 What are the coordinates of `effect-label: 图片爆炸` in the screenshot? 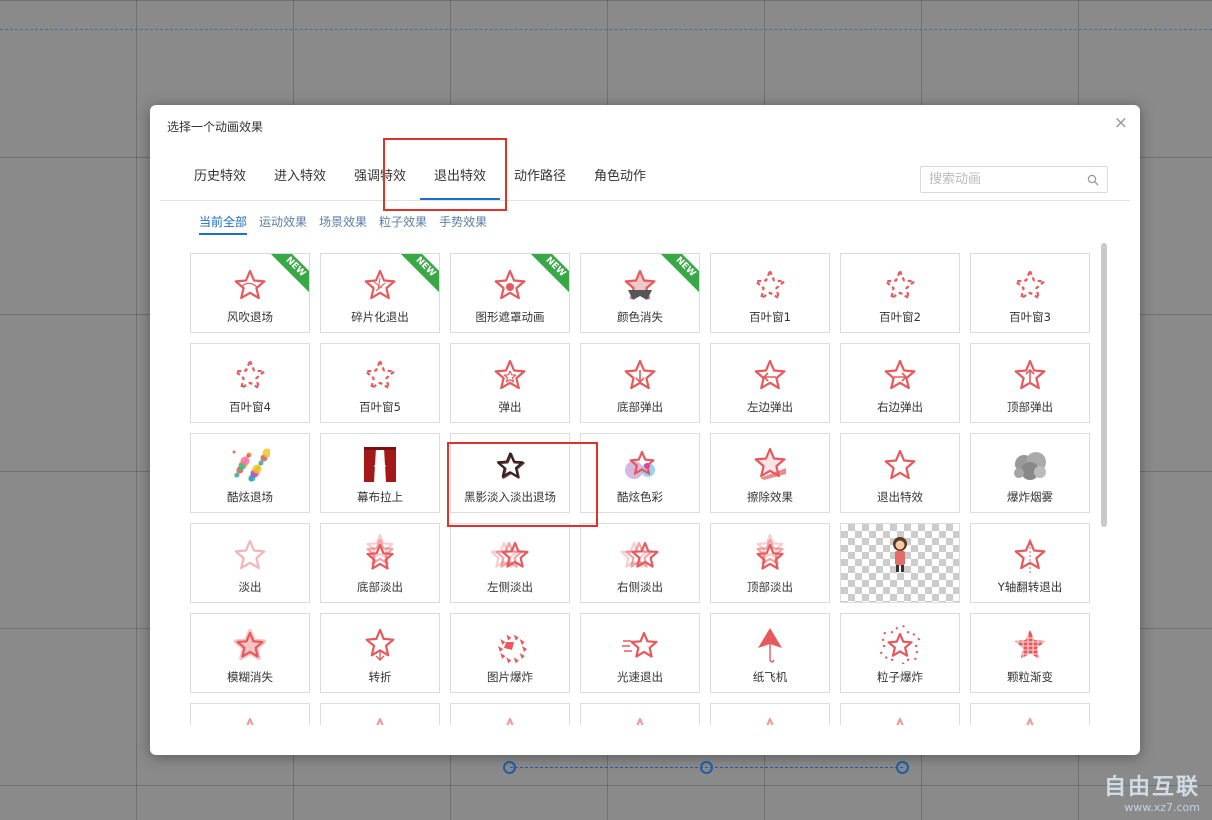 It's located at (510, 677).